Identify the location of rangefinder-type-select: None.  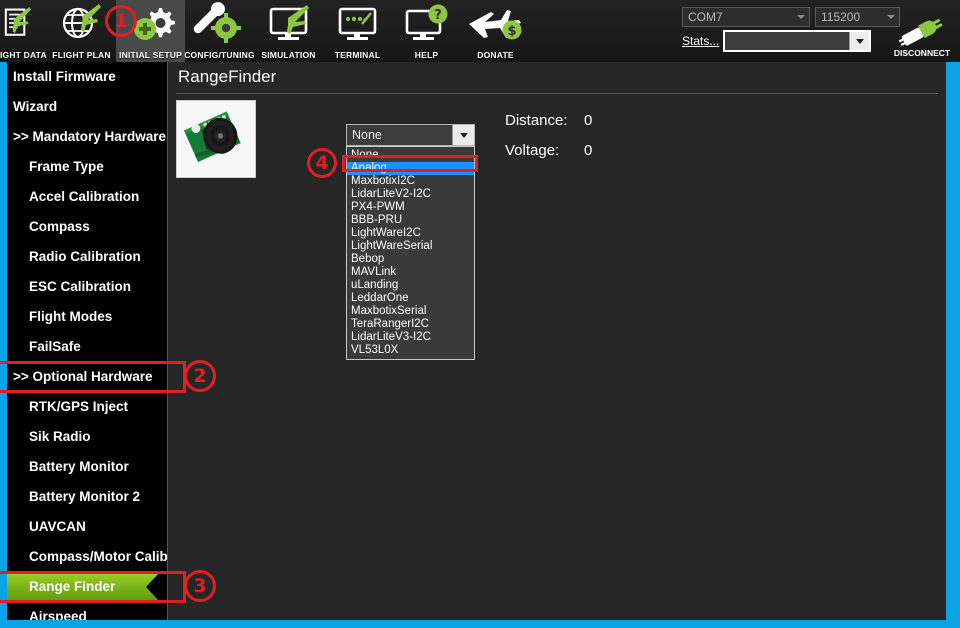
(410, 135).